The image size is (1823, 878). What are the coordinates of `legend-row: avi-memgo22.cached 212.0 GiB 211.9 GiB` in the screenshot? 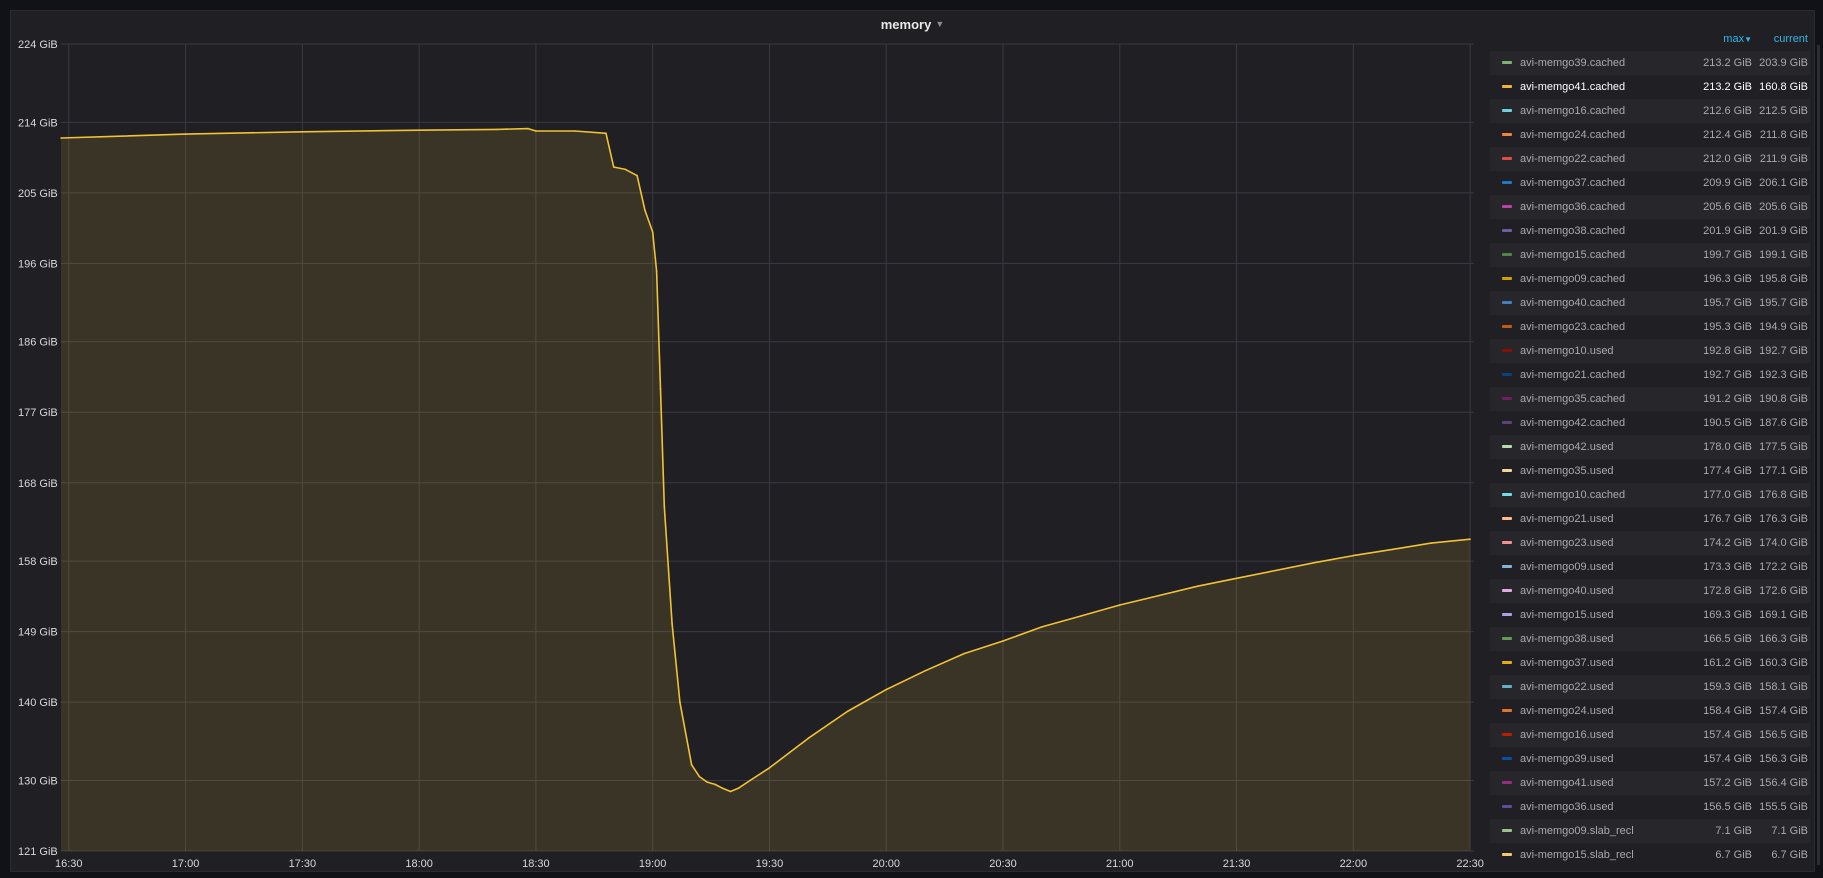 It's located at (1650, 159).